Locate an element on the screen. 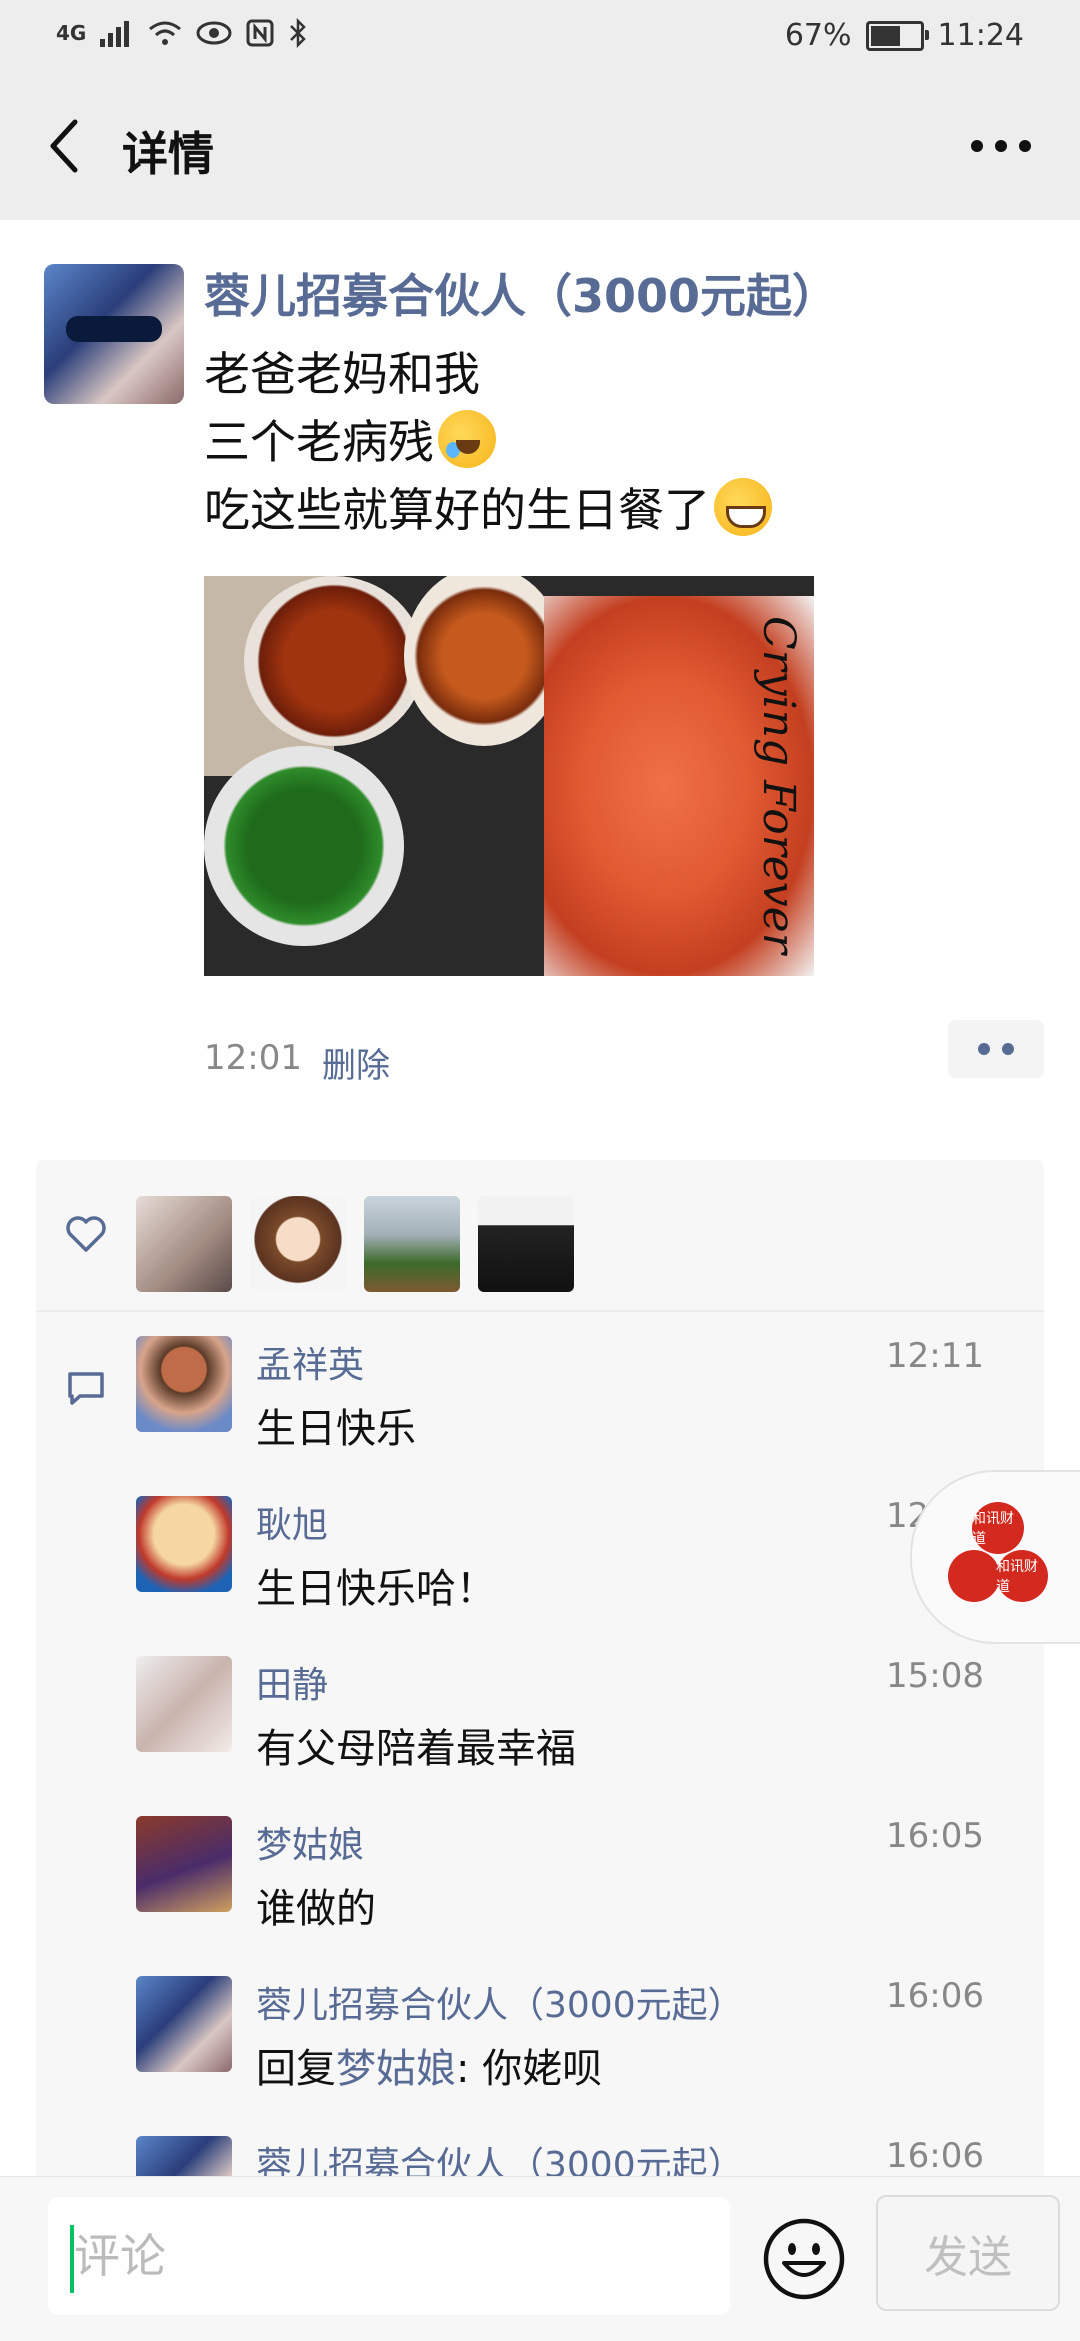  status-icons-right: 67% 11:24 is located at coordinates (904, 35).